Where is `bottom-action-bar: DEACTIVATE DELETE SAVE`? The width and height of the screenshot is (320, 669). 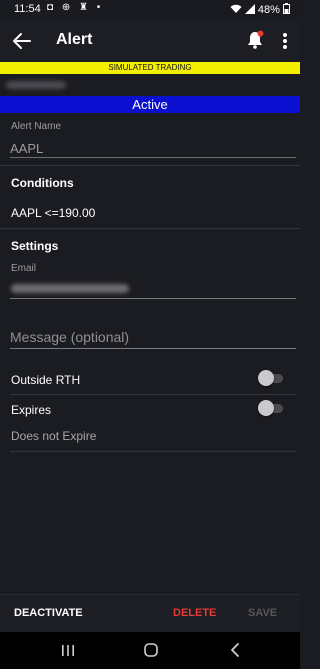
bottom-action-bar: DEACTIVATE DELETE SAVE is located at coordinates (150, 613).